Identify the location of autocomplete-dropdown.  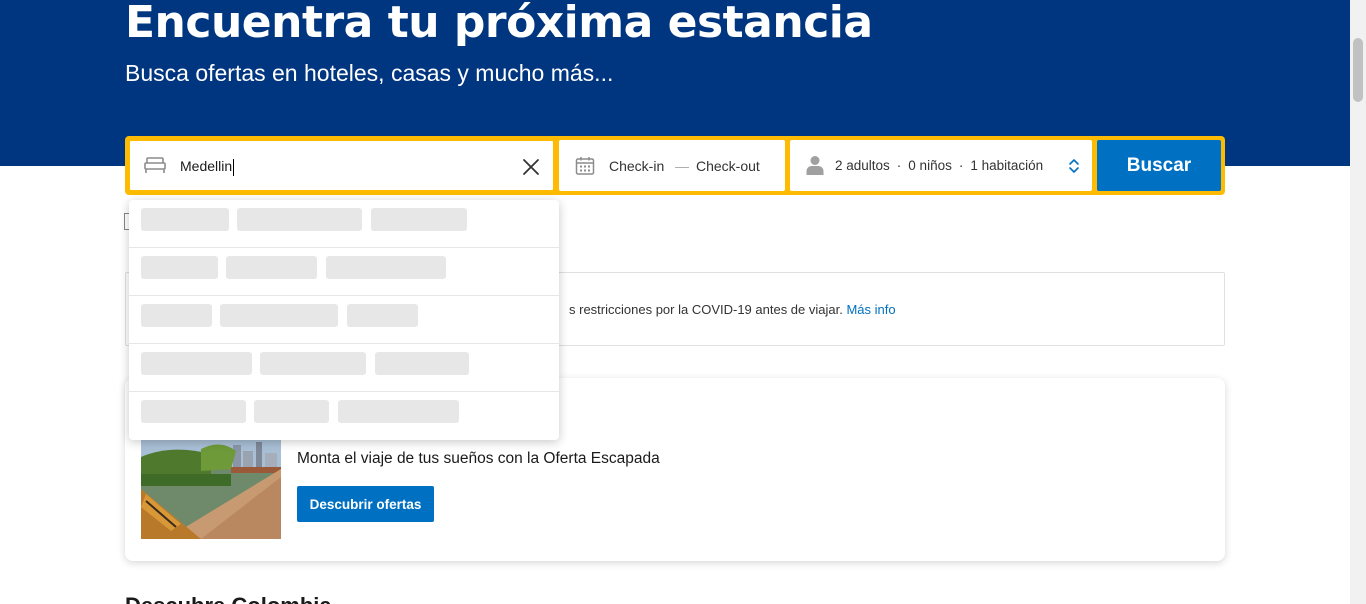
(344, 320).